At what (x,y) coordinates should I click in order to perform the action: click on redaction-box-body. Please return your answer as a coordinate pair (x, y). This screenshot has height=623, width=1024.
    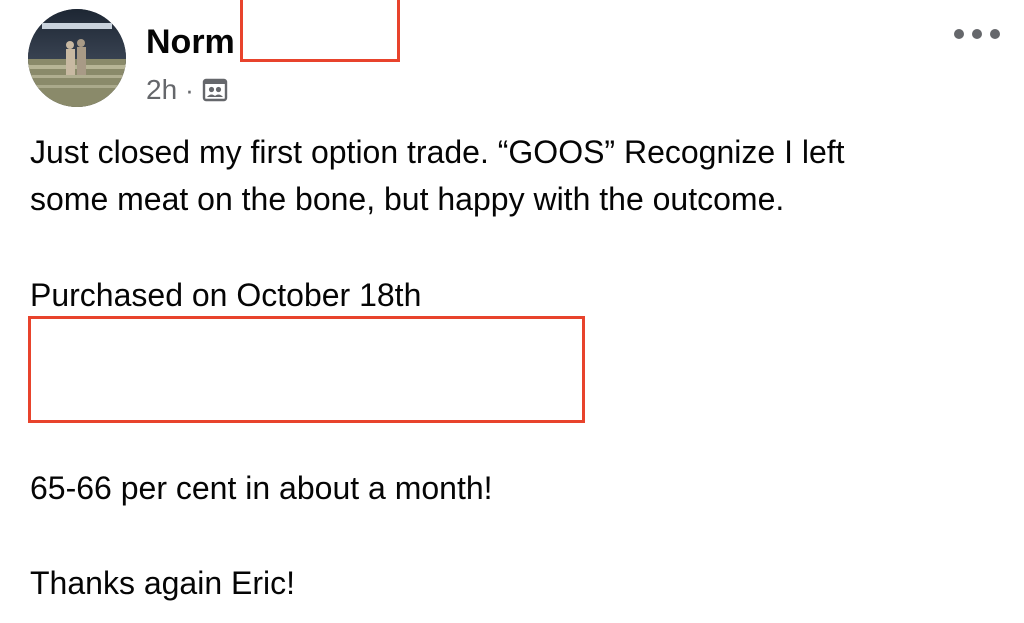
    Looking at the image, I should click on (306, 369).